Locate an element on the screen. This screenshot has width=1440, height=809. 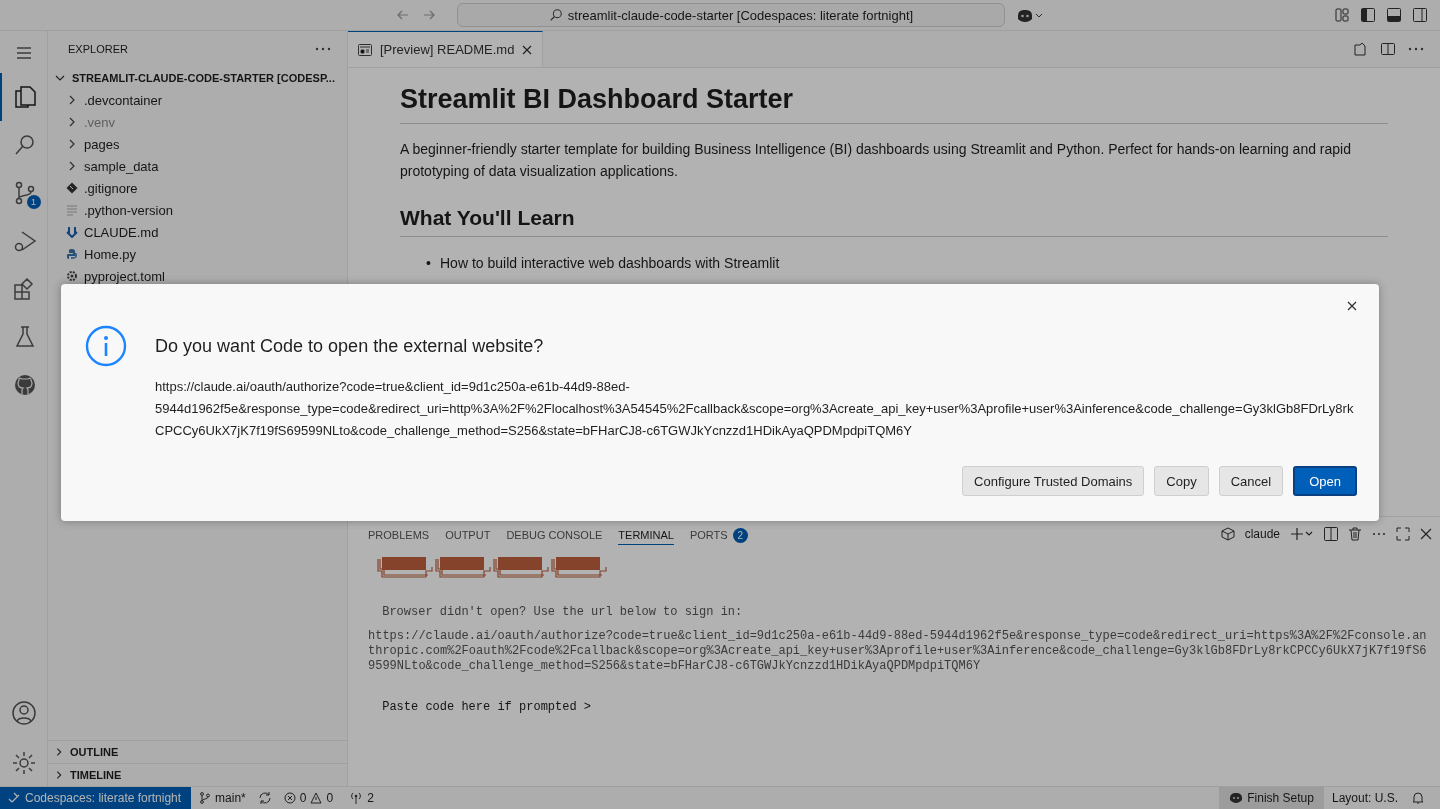
panel-tab: PROBLEMS is located at coordinates (399, 534).